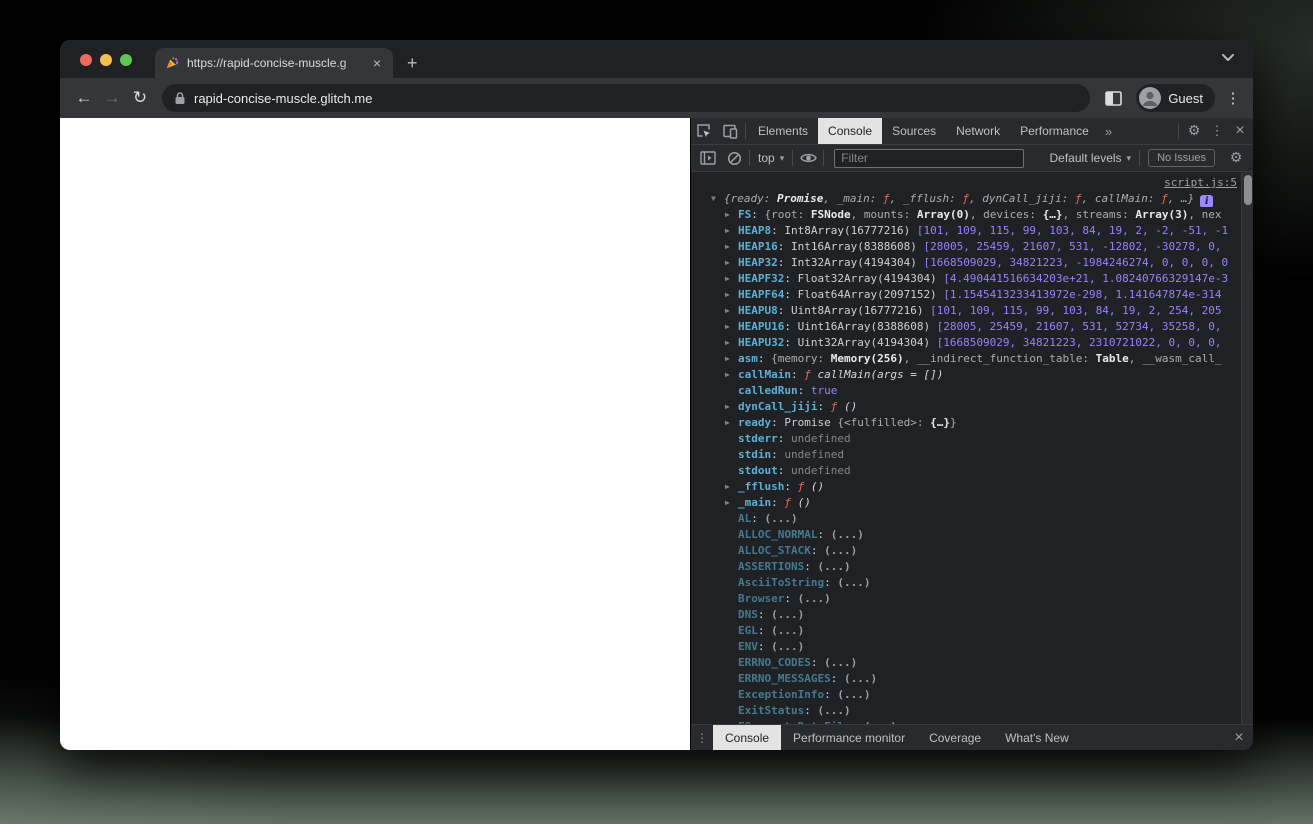 Image resolution: width=1313 pixels, height=824 pixels. Describe the element at coordinates (140, 98) in the screenshot. I see `reload-button: ↻` at that location.